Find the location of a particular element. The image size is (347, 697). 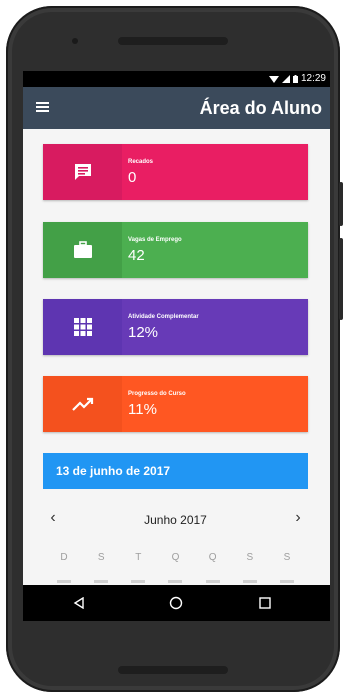

card-label: Recados is located at coordinates (141, 162).